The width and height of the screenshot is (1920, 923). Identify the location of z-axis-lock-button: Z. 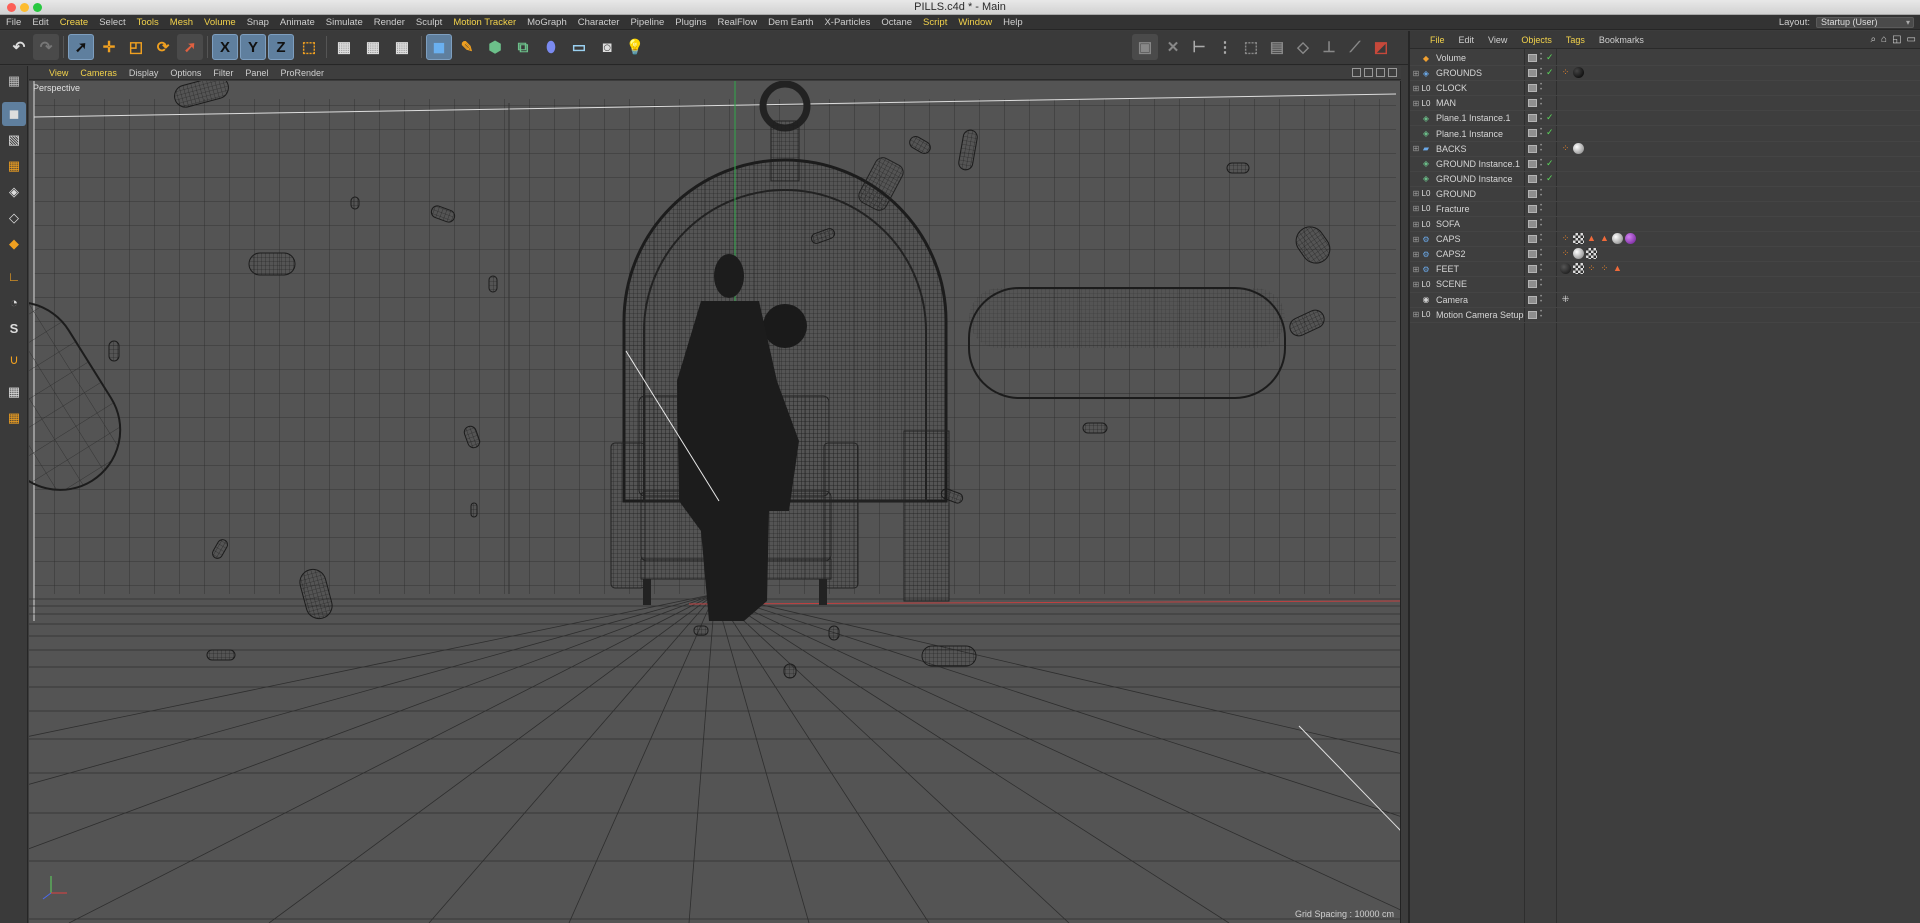
(281, 47).